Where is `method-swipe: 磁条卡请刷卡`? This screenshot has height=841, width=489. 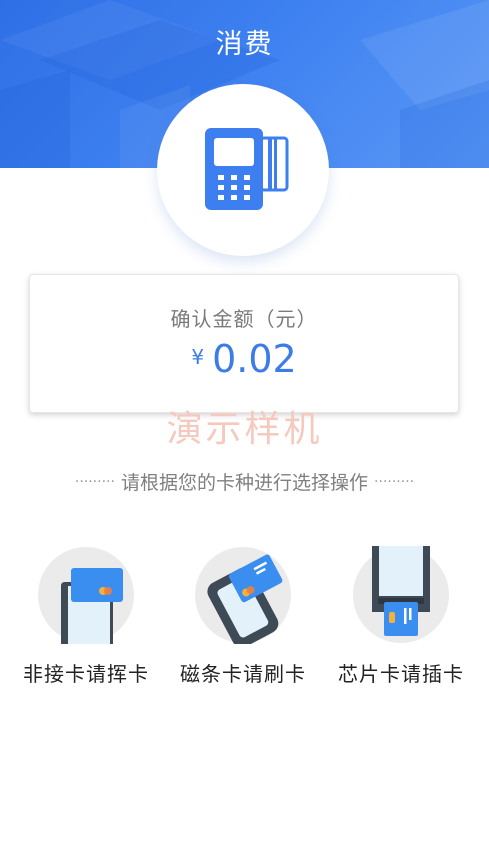 method-swipe: 磁条卡请刷卡 is located at coordinates (243, 616).